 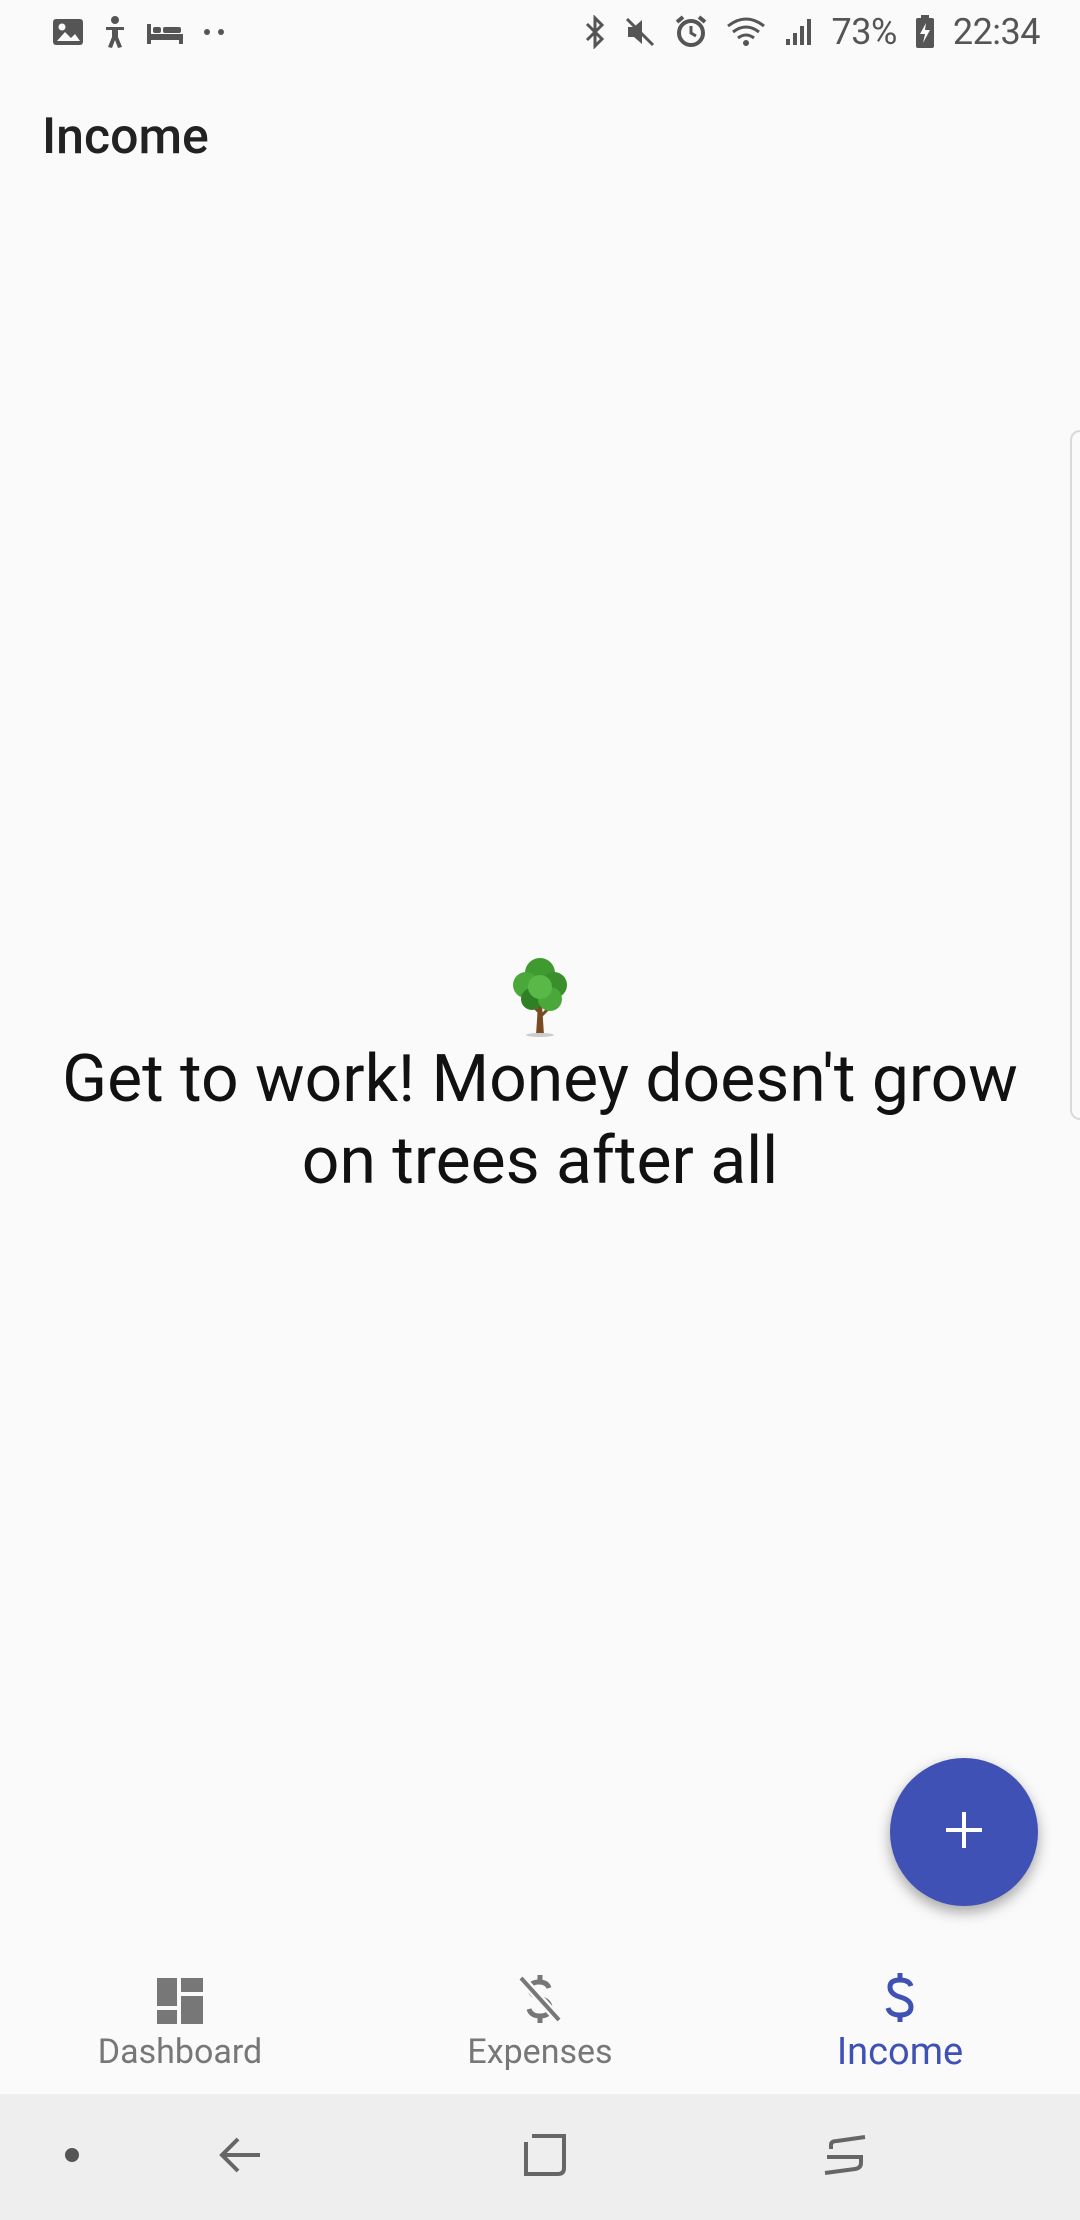 I want to click on mute-icon, so click(x=640, y=32).